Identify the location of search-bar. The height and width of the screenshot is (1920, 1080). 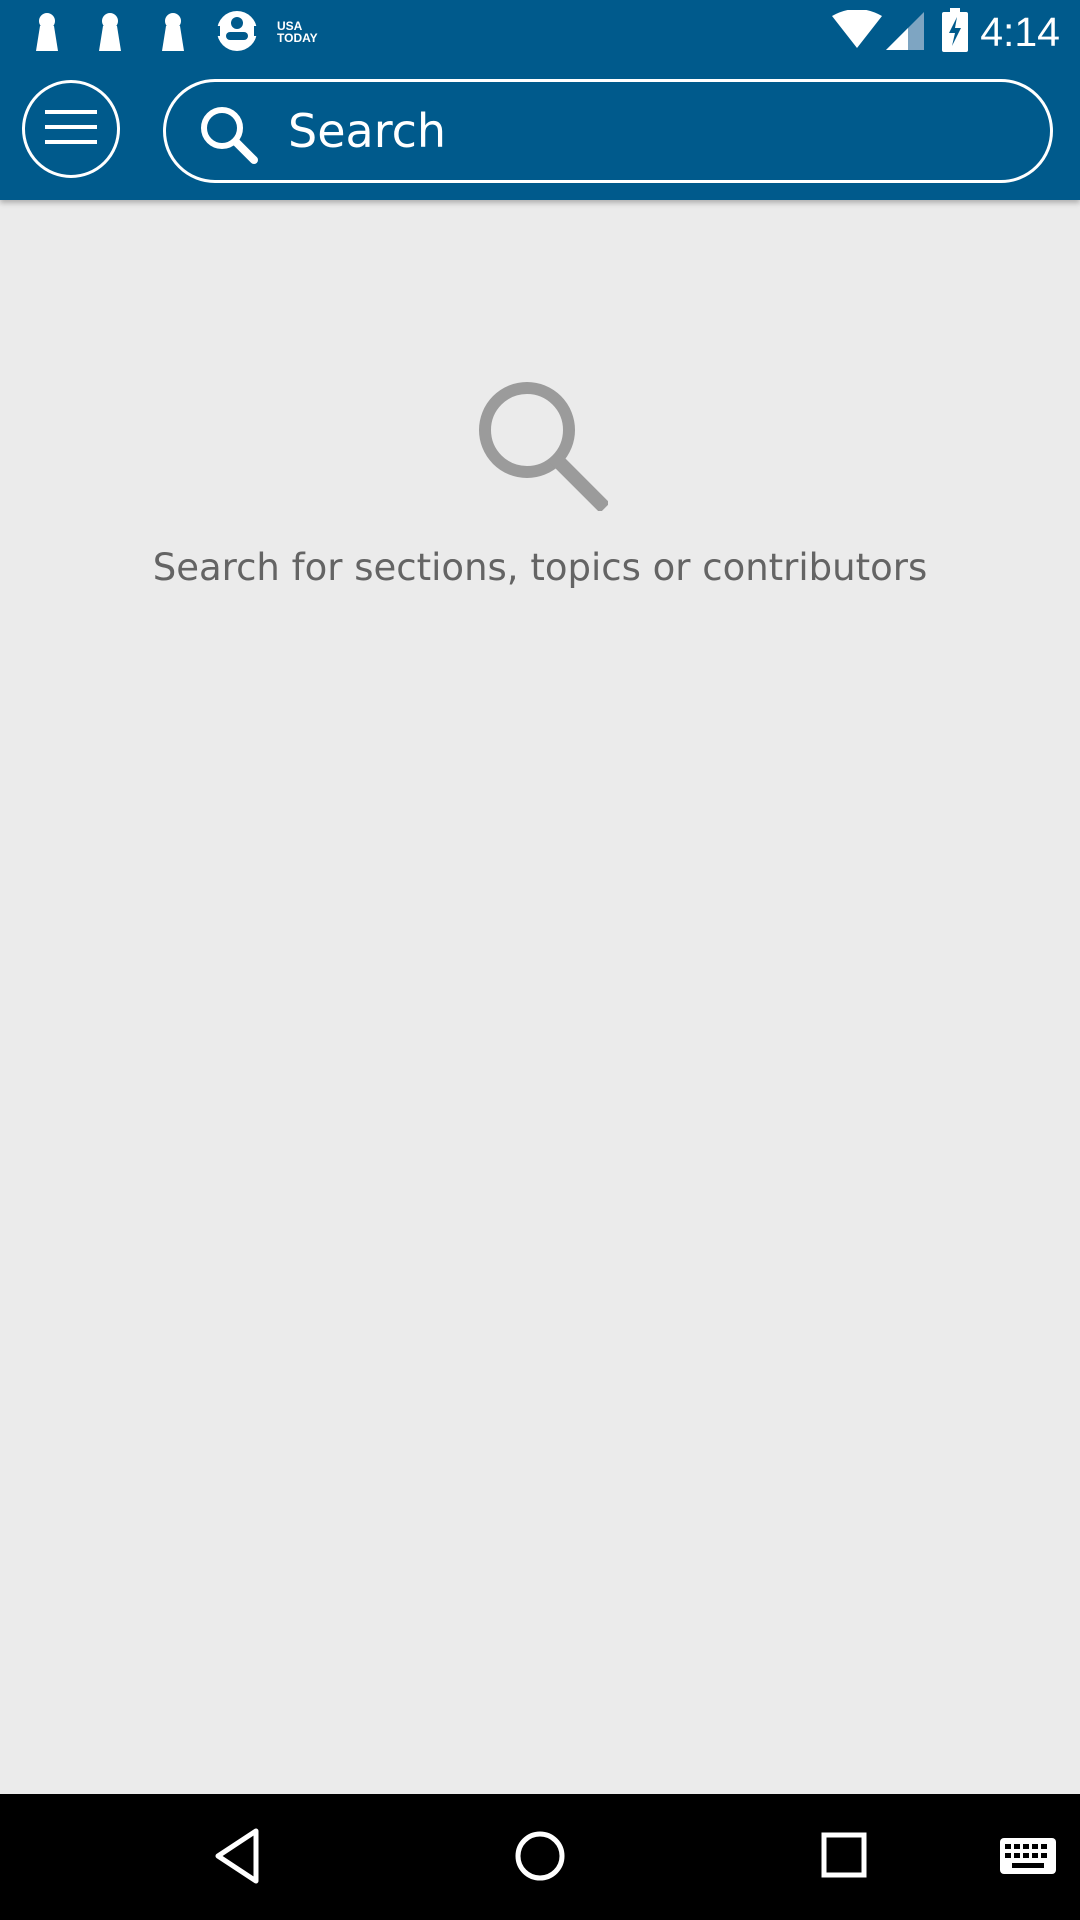
(608, 131).